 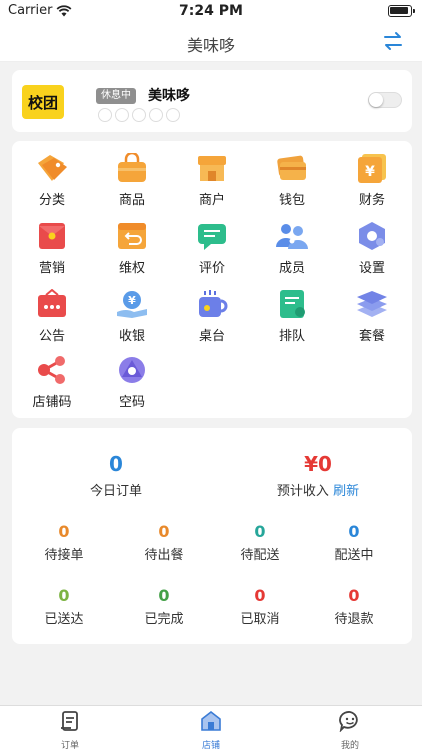 What do you see at coordinates (354, 542) in the screenshot?
I see `stat-delivering: 0 配送中` at bounding box center [354, 542].